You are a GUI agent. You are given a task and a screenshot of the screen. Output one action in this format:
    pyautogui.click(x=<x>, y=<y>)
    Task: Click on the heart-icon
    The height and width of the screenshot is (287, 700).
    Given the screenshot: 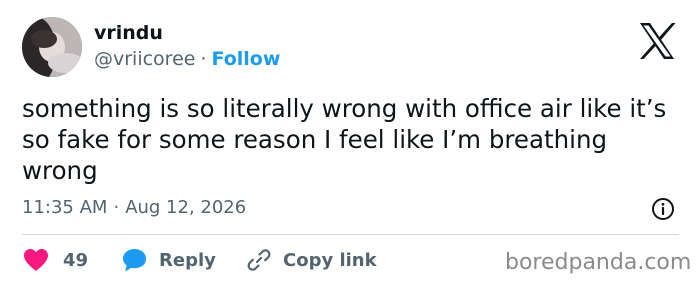 What is the action you would take?
    pyautogui.click(x=36, y=260)
    